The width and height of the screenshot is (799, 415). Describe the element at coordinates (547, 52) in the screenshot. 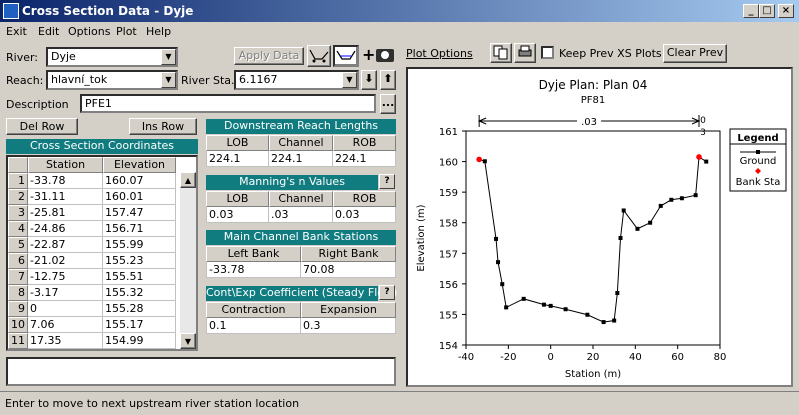

I see `keep-prev-checkbox` at that location.